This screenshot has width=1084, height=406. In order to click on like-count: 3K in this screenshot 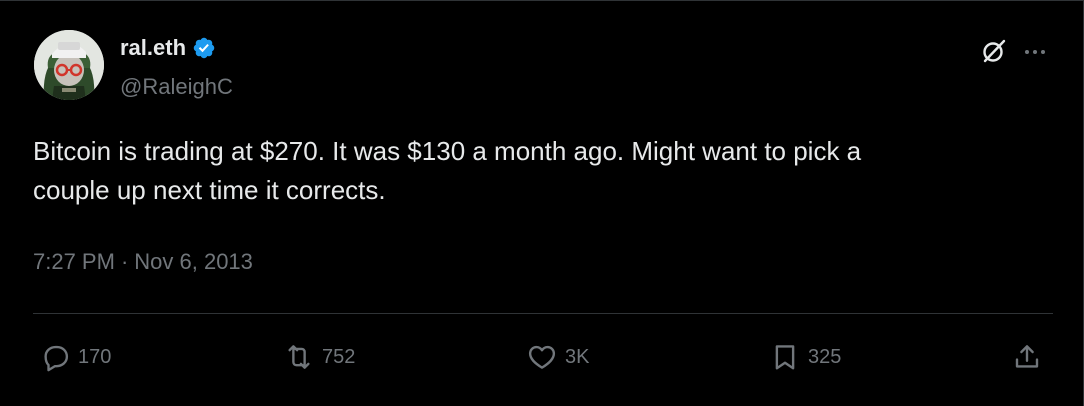, I will do `click(577, 356)`.